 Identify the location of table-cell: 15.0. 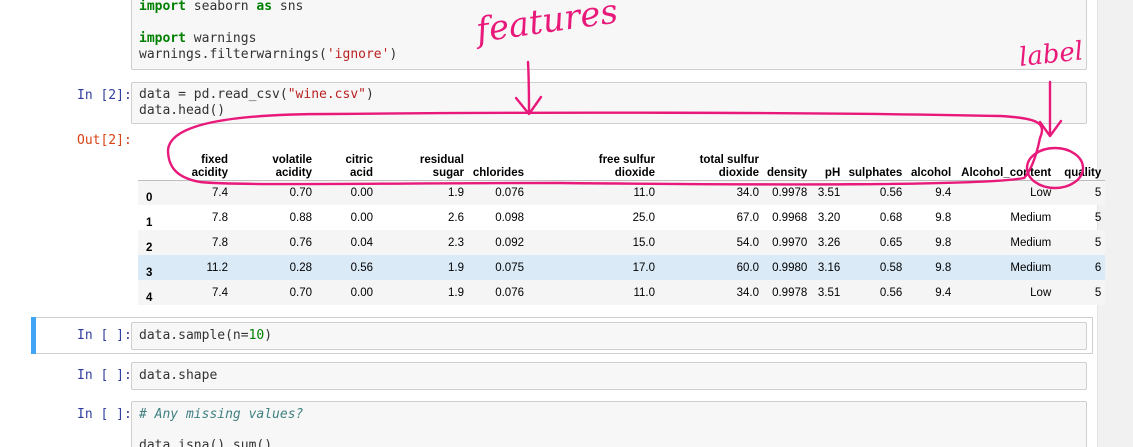
(643, 242).